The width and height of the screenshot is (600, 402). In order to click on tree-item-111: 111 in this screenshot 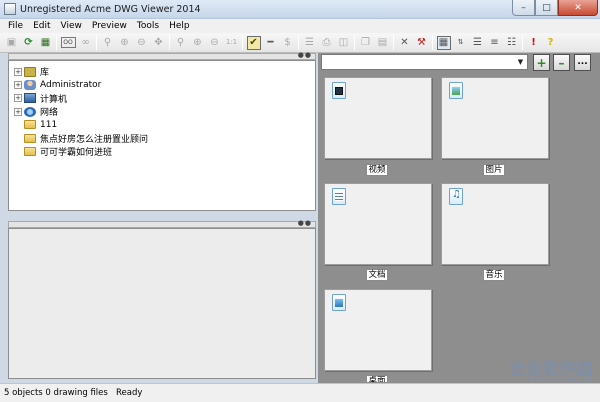, I will do `click(164, 124)`.